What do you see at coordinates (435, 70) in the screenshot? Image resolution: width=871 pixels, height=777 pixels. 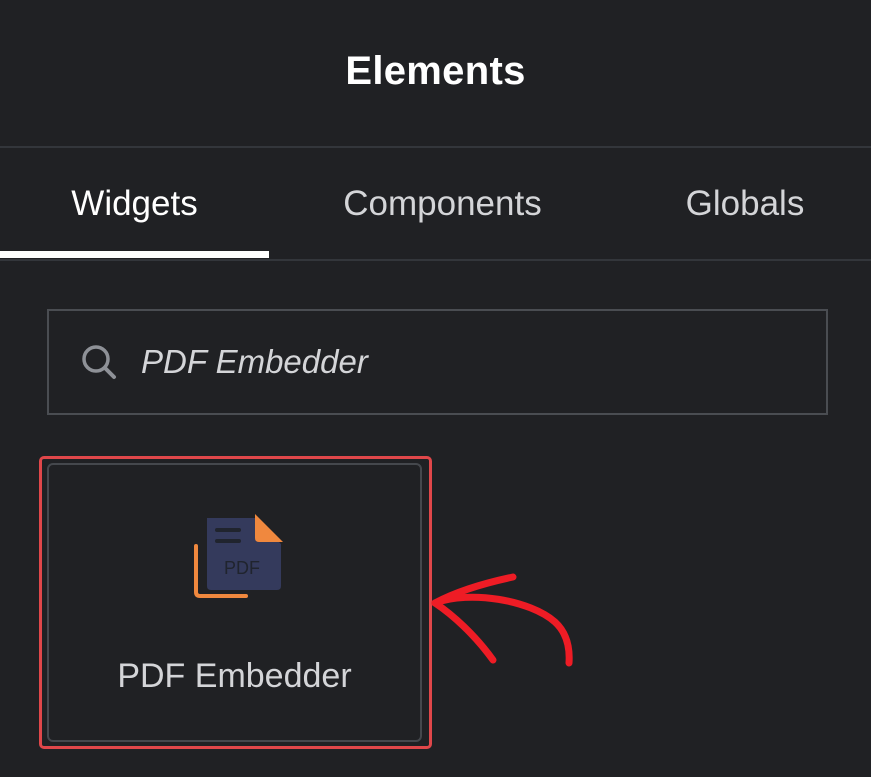 I see `panel-title: Elements` at bounding box center [435, 70].